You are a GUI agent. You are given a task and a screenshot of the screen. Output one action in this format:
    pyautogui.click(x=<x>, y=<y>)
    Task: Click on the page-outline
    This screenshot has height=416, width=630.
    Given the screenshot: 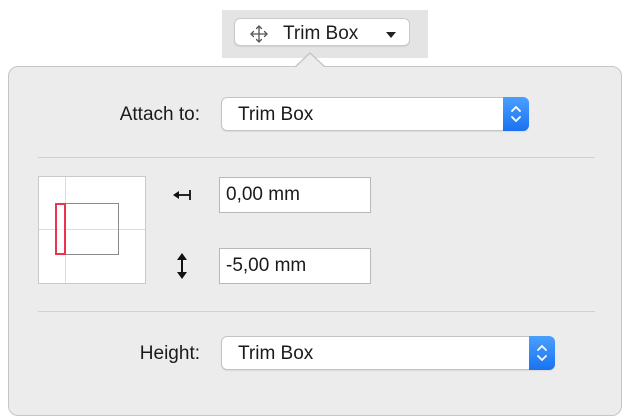 What is the action you would take?
    pyautogui.click(x=92, y=229)
    